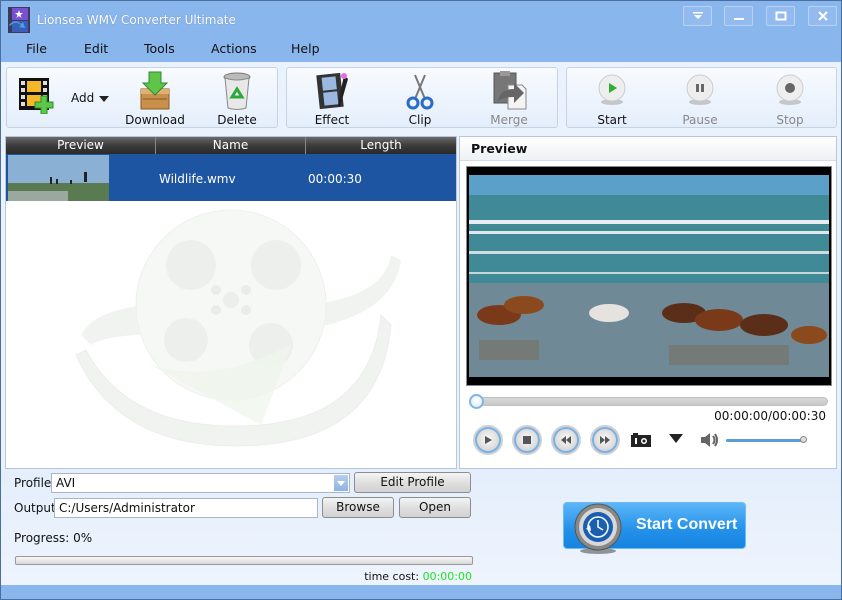  I want to click on clip-button: Clip, so click(420, 98).